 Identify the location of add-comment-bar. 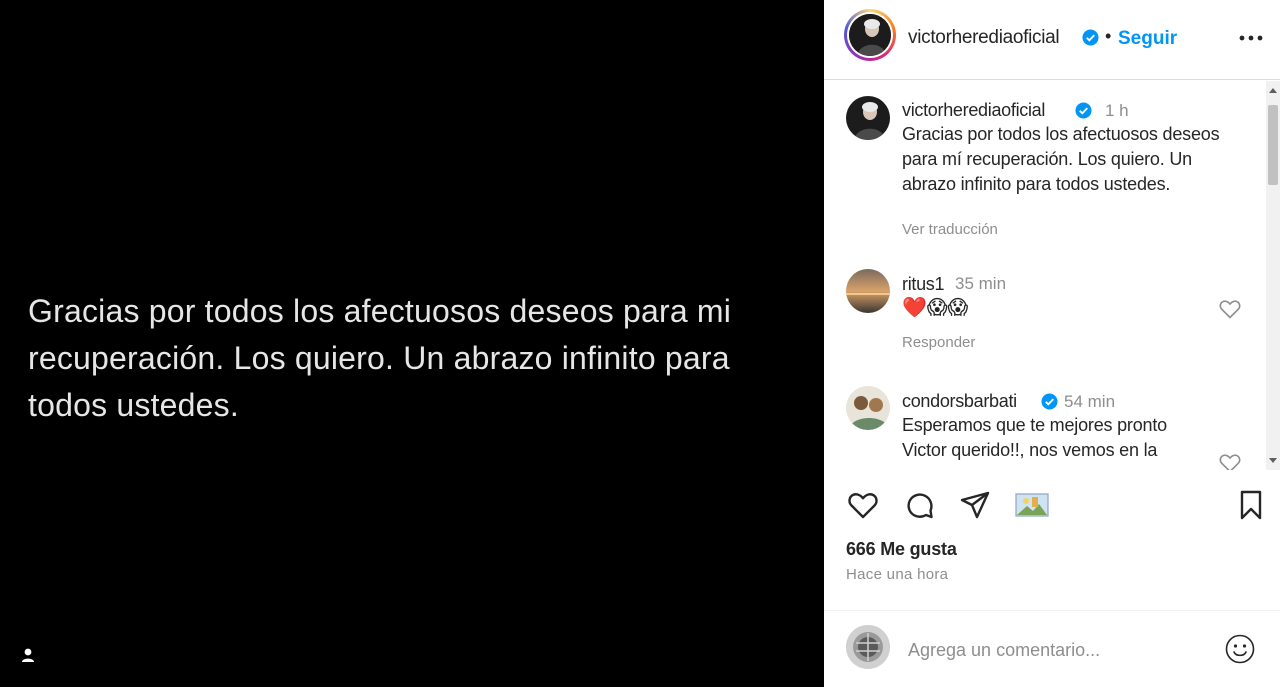
(1052, 648).